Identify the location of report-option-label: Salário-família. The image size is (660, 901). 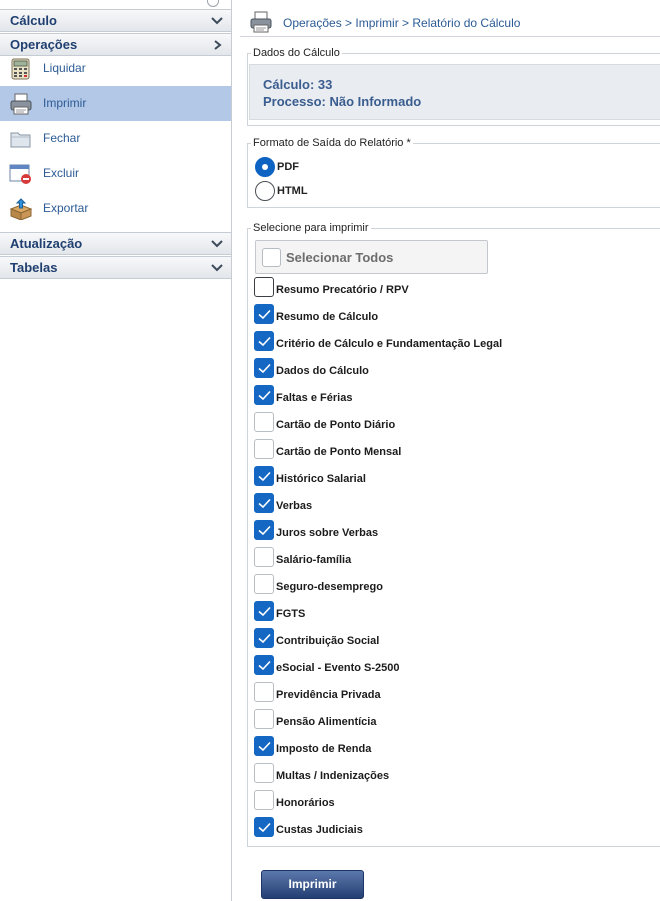
(314, 560).